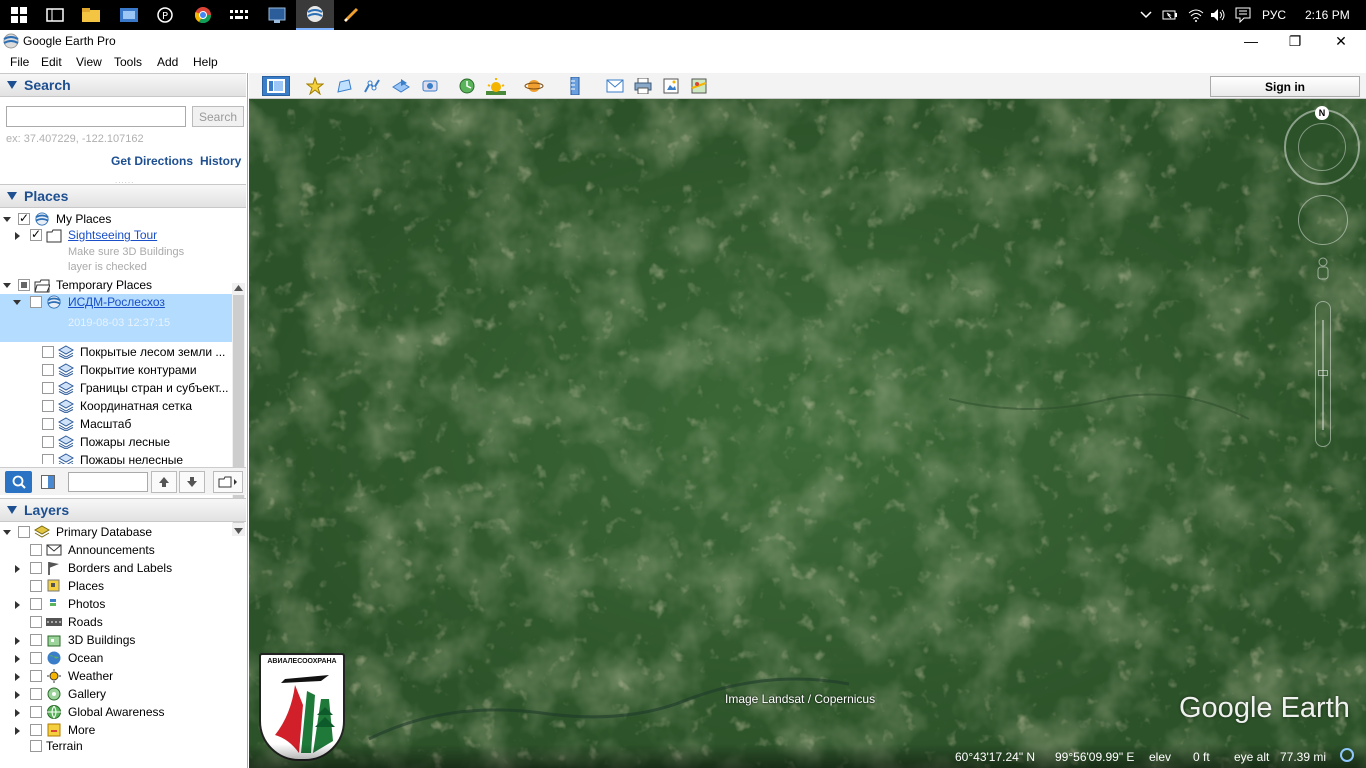  What do you see at coordinates (1295, 41) in the screenshot?
I see `maximize-button: ❐` at bounding box center [1295, 41].